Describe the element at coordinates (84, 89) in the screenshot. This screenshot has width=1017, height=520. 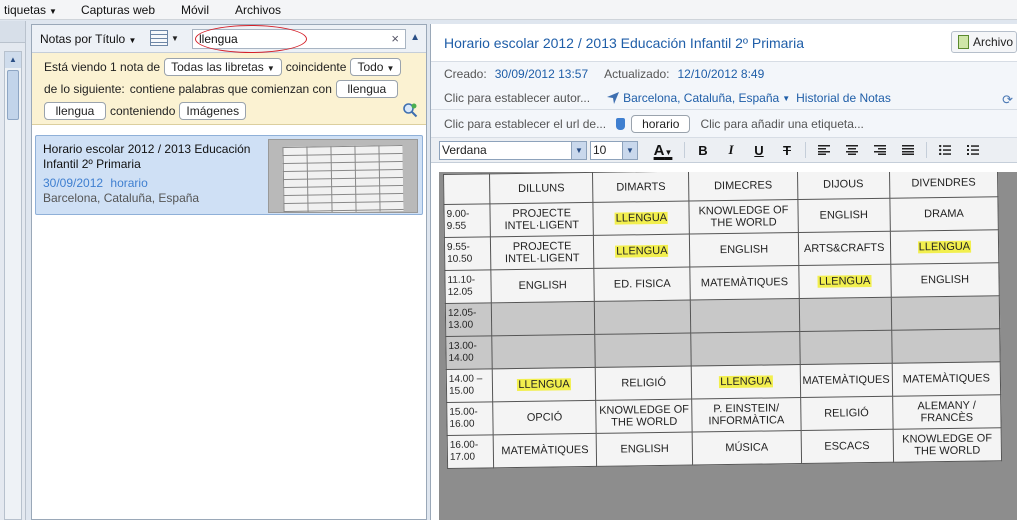
I see `following-text: de lo siguiente:` at that location.